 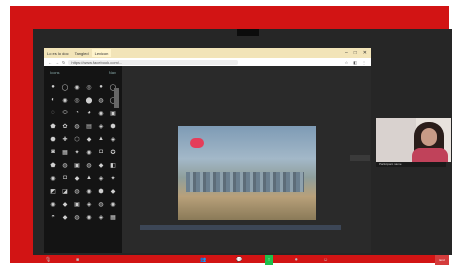 What do you see at coordinates (197, 143) in the screenshot?
I see `video-record-icon` at bounding box center [197, 143].